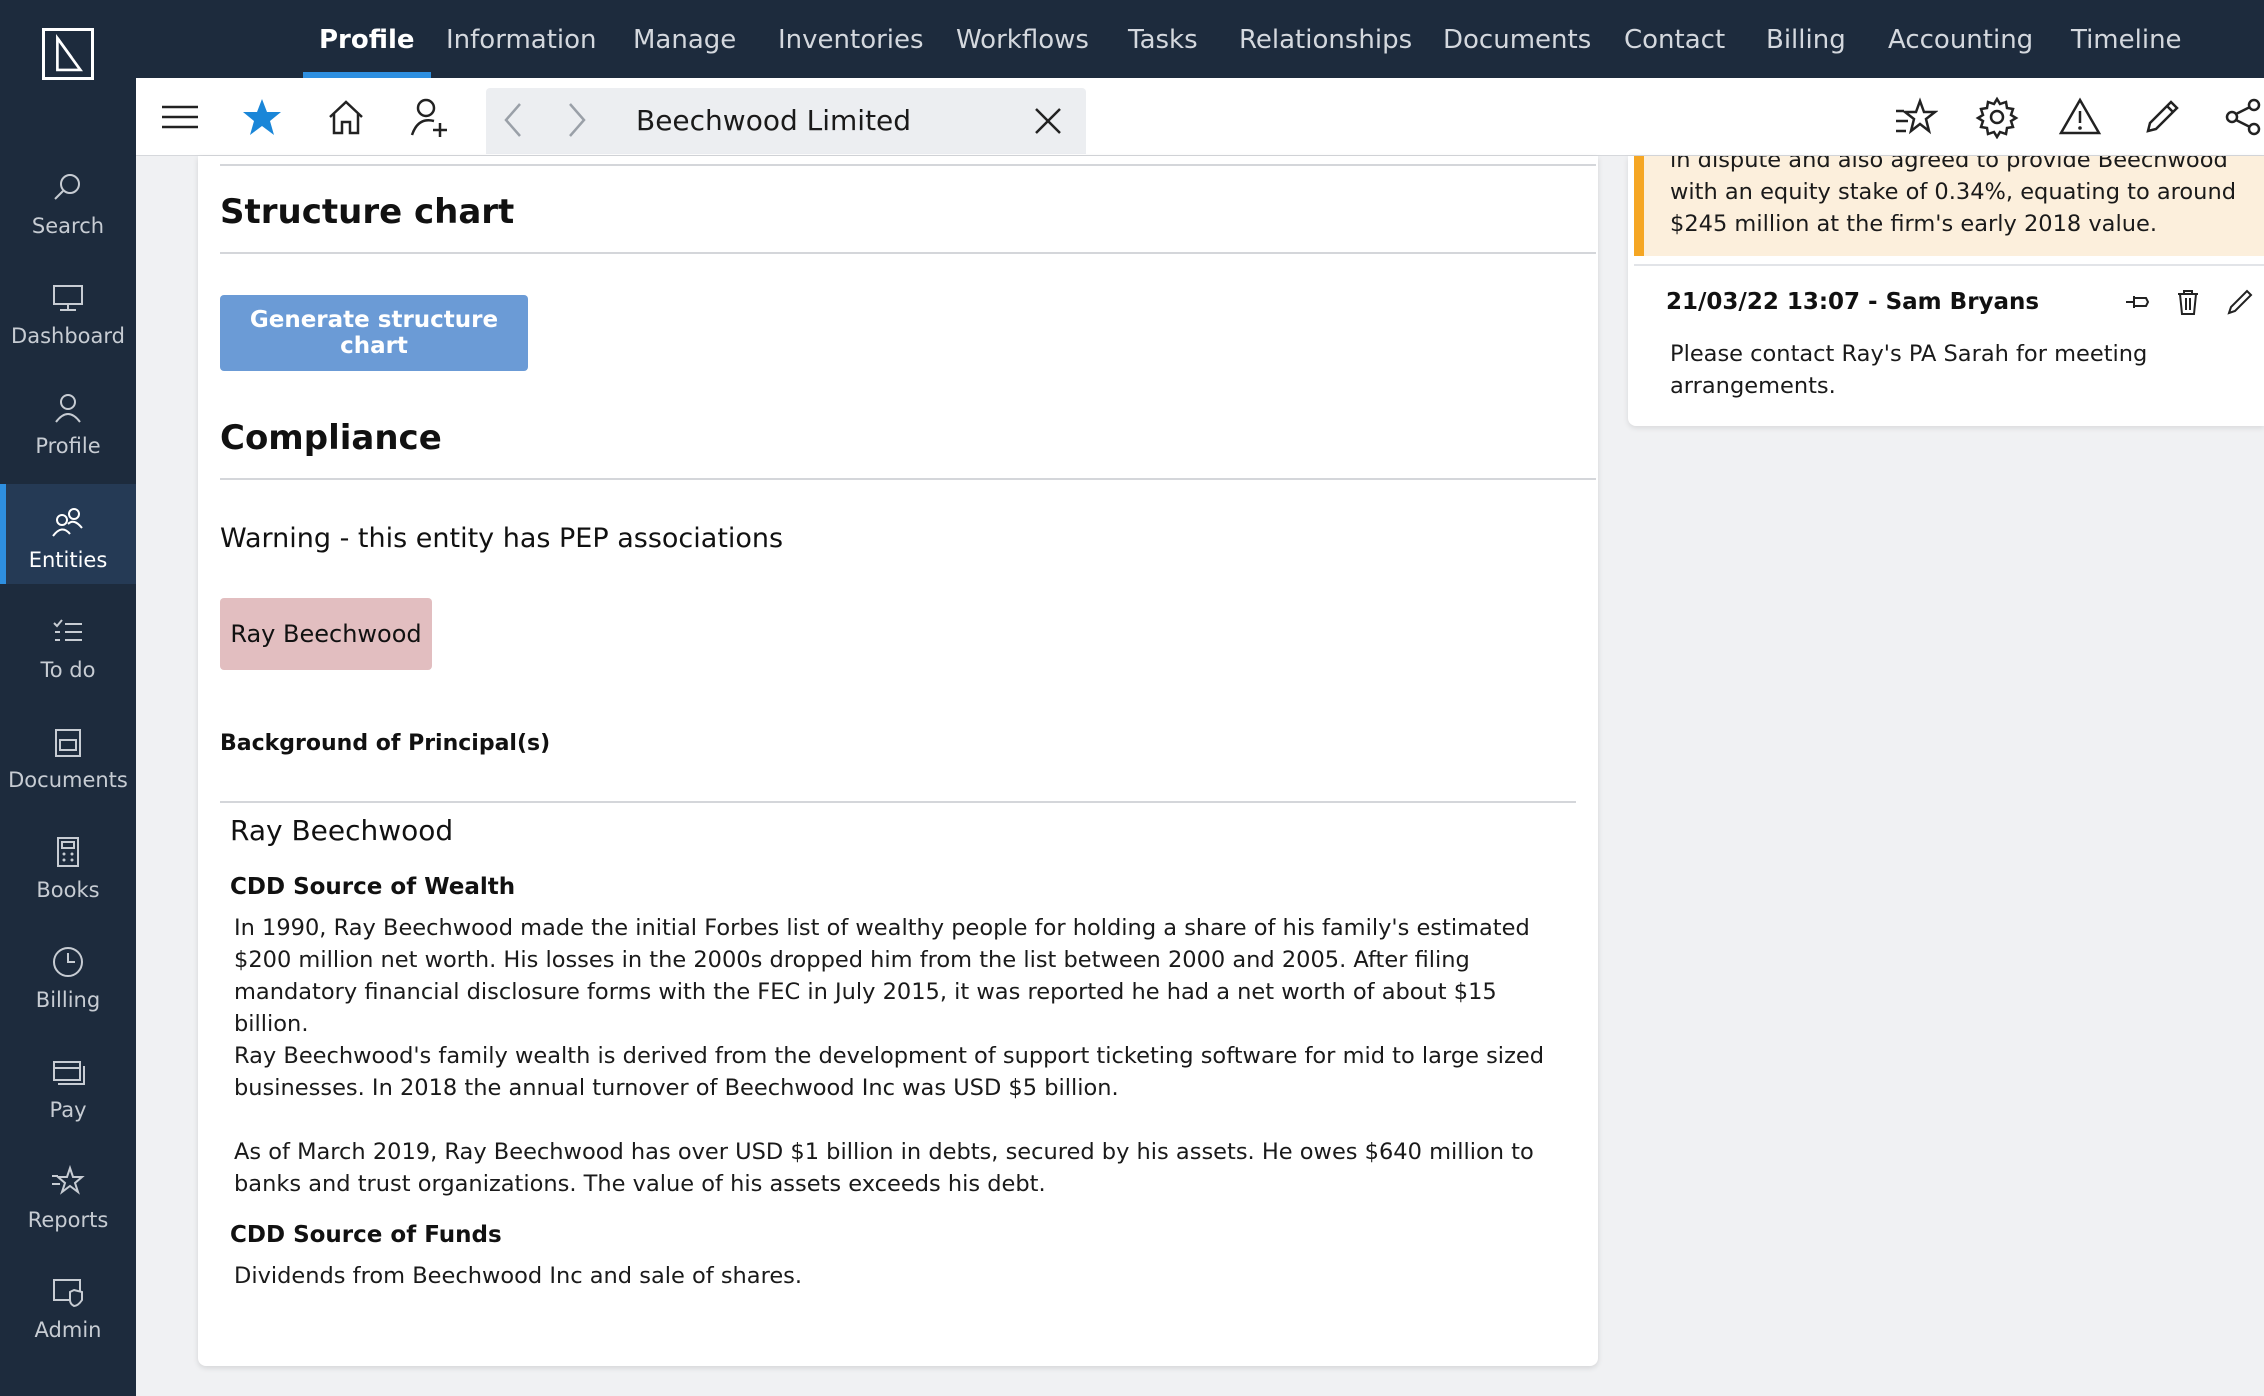 Image resolution: width=2264 pixels, height=1396 pixels. What do you see at coordinates (2242, 117) in the screenshot?
I see `share-icon` at bounding box center [2242, 117].